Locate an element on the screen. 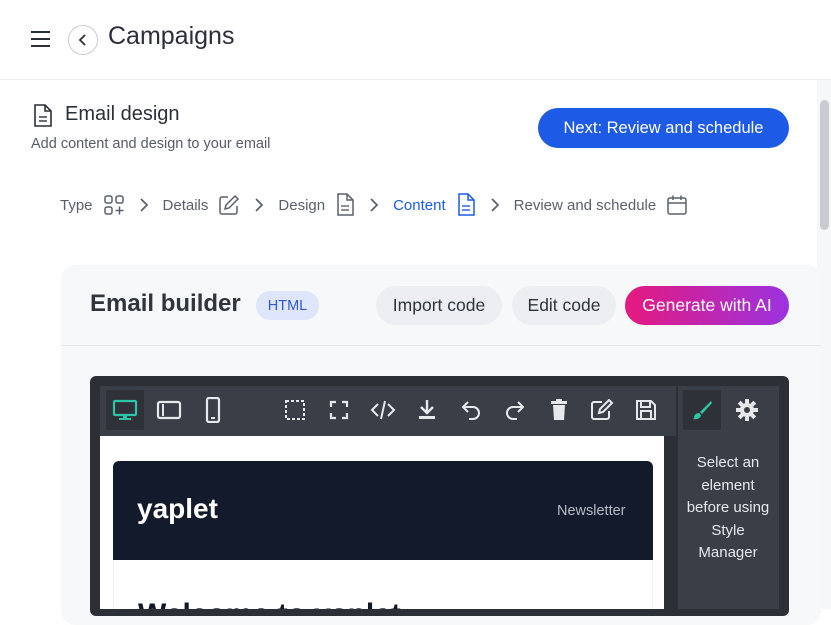 This screenshot has width=831, height=625. desktop-icon is located at coordinates (125, 409).